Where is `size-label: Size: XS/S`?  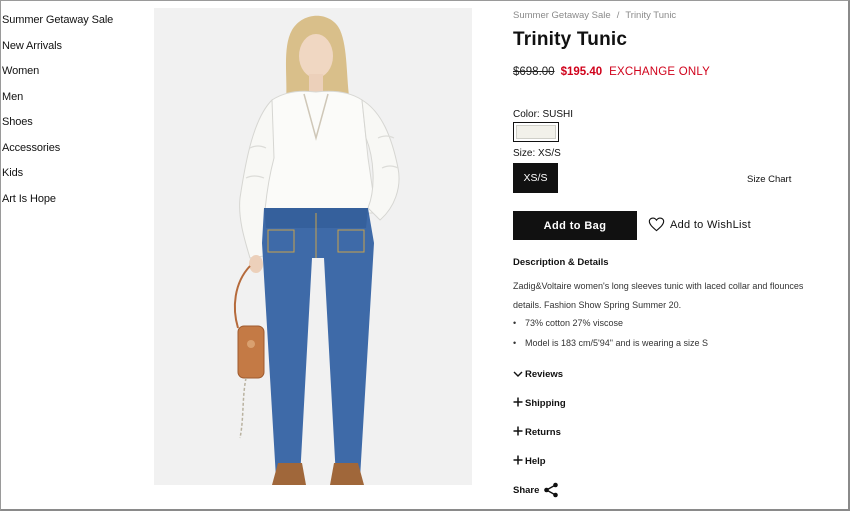 size-label: Size: XS/S is located at coordinates (537, 153).